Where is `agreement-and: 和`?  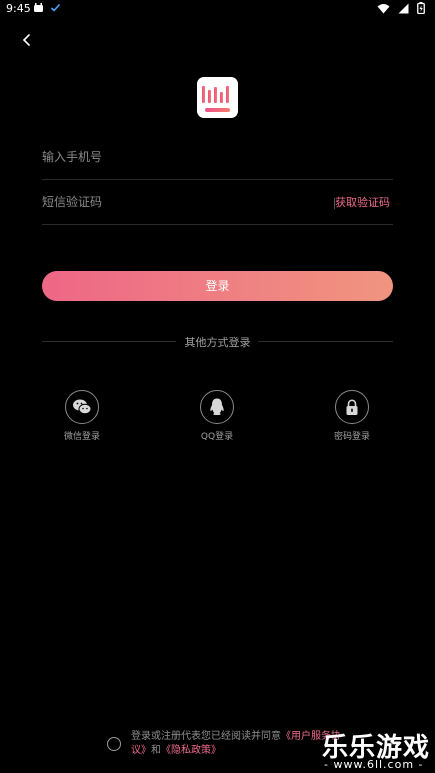 agreement-and: 和 is located at coordinates (156, 750).